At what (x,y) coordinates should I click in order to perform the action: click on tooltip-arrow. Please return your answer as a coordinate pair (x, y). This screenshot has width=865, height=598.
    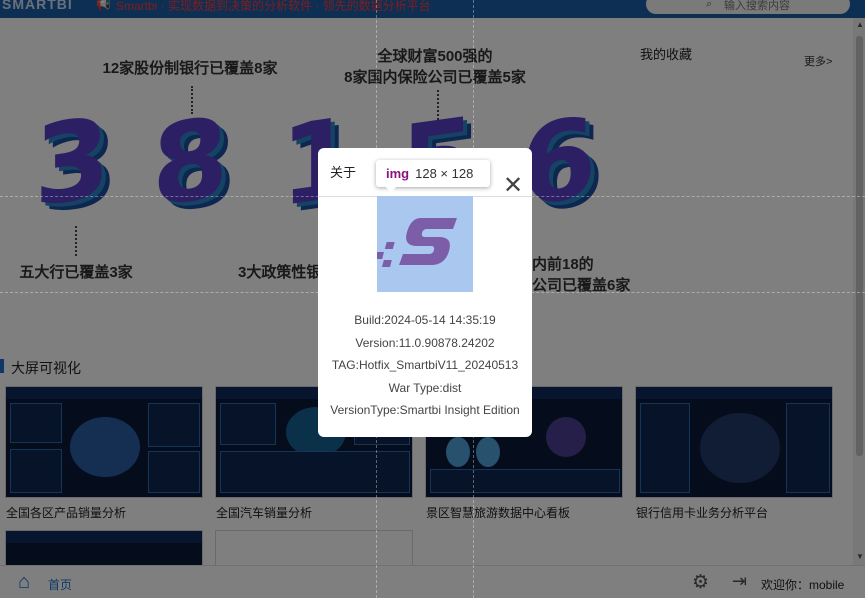
    Looking at the image, I should click on (391, 189).